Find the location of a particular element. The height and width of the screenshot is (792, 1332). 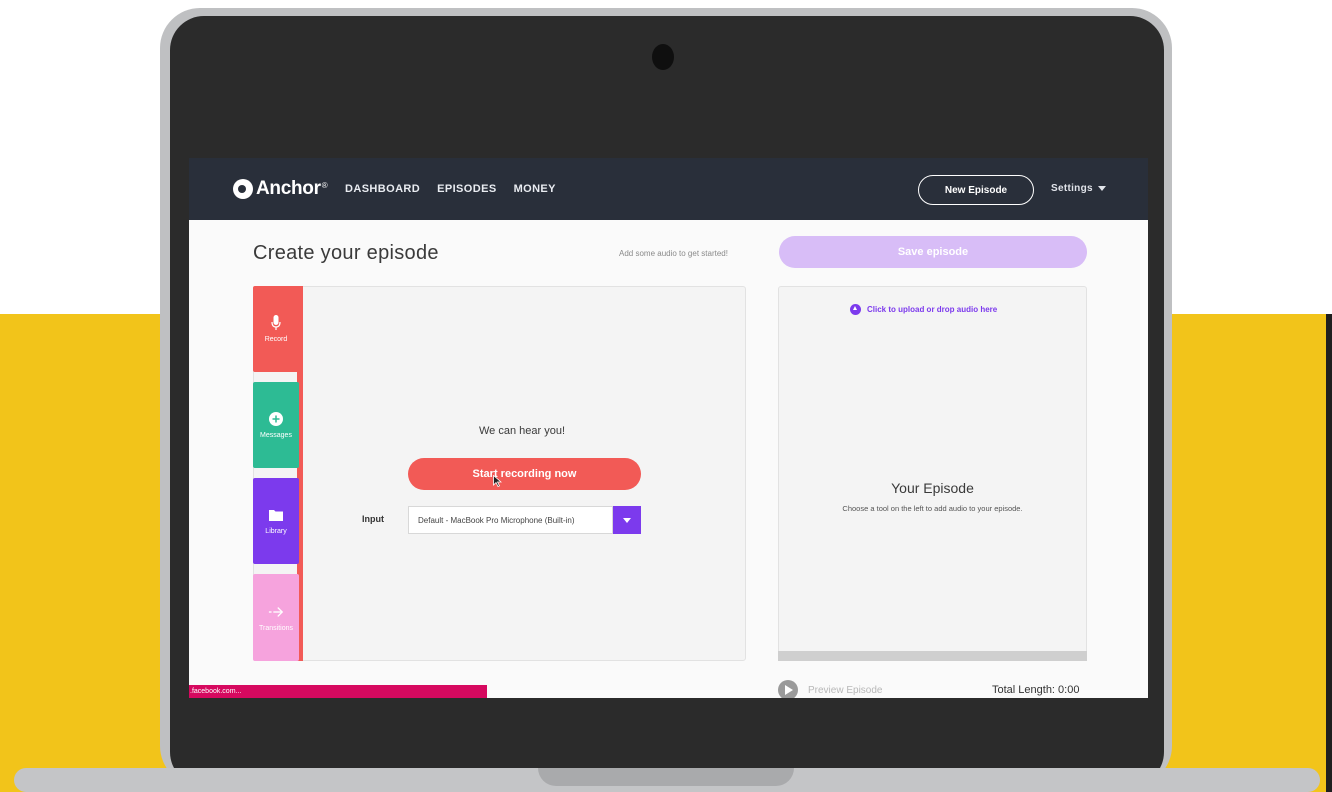

tool-tab-library: Library is located at coordinates (276, 521).